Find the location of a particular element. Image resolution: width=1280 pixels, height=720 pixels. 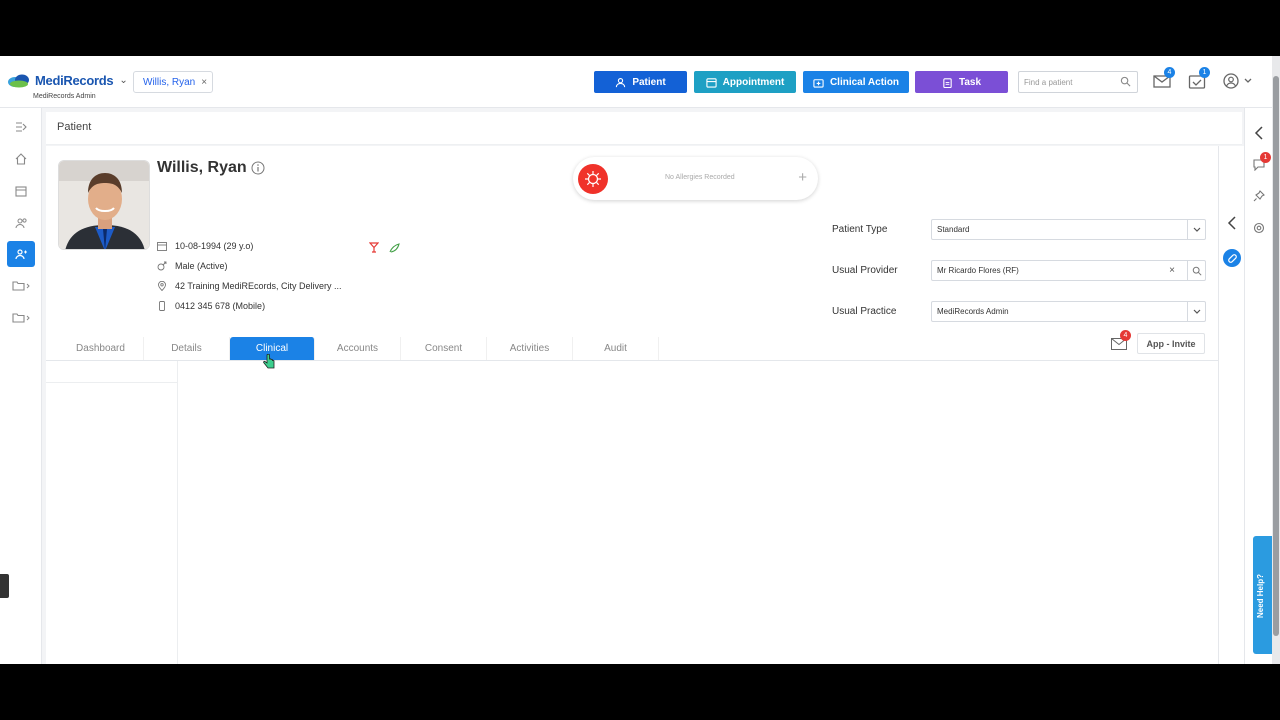

tabs-divider is located at coordinates (632, 360).